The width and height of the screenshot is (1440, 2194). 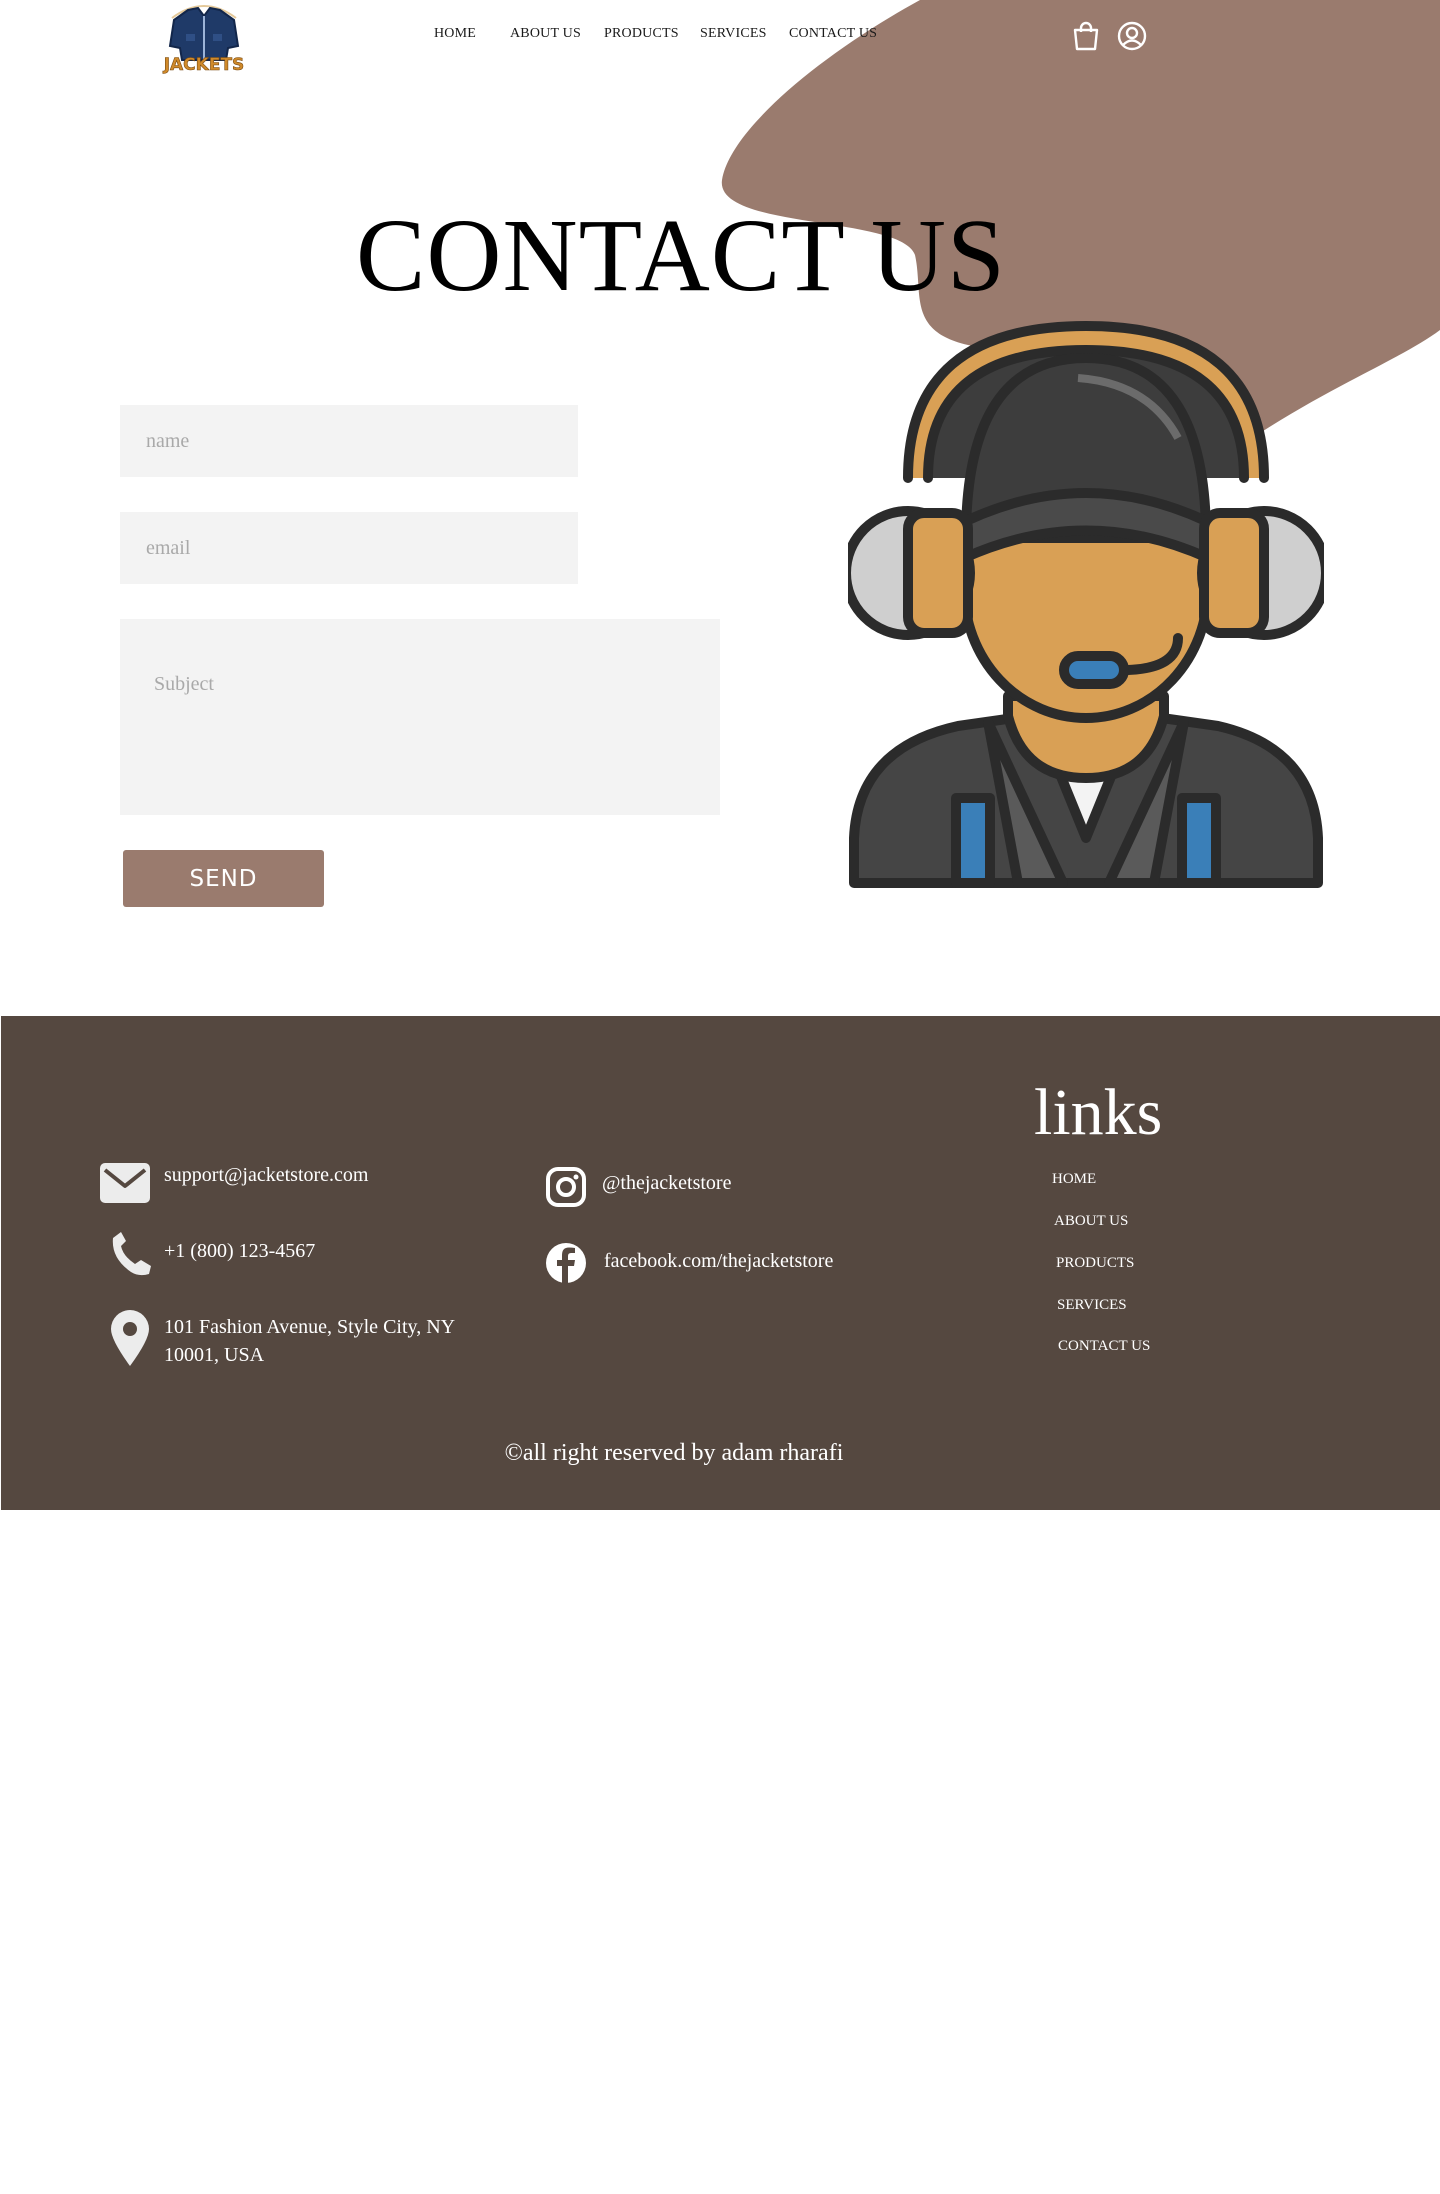 I want to click on user-account-icon, so click(x=1132, y=36).